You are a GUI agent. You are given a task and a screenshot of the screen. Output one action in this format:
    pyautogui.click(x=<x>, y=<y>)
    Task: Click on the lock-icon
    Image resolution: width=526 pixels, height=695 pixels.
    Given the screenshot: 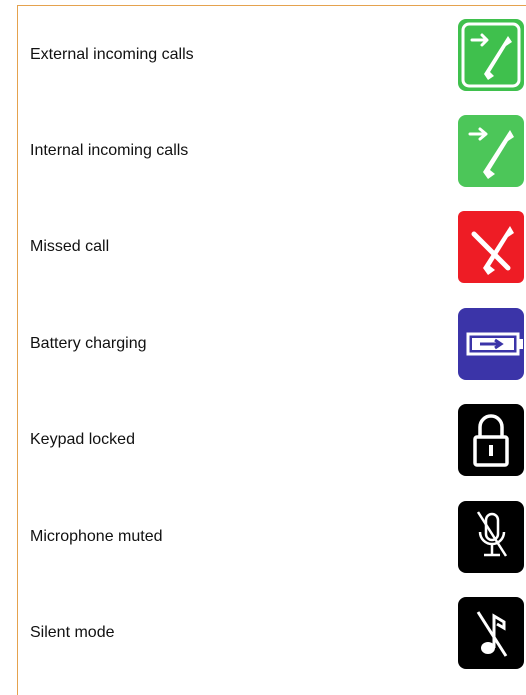 What is the action you would take?
    pyautogui.click(x=491, y=440)
    